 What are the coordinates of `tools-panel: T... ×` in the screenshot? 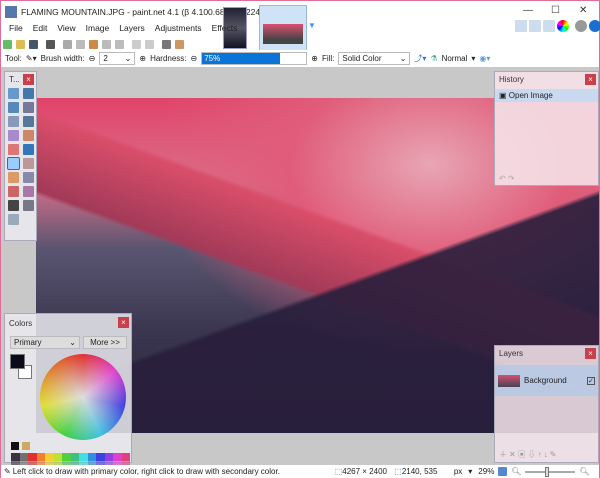 It's located at (20, 156).